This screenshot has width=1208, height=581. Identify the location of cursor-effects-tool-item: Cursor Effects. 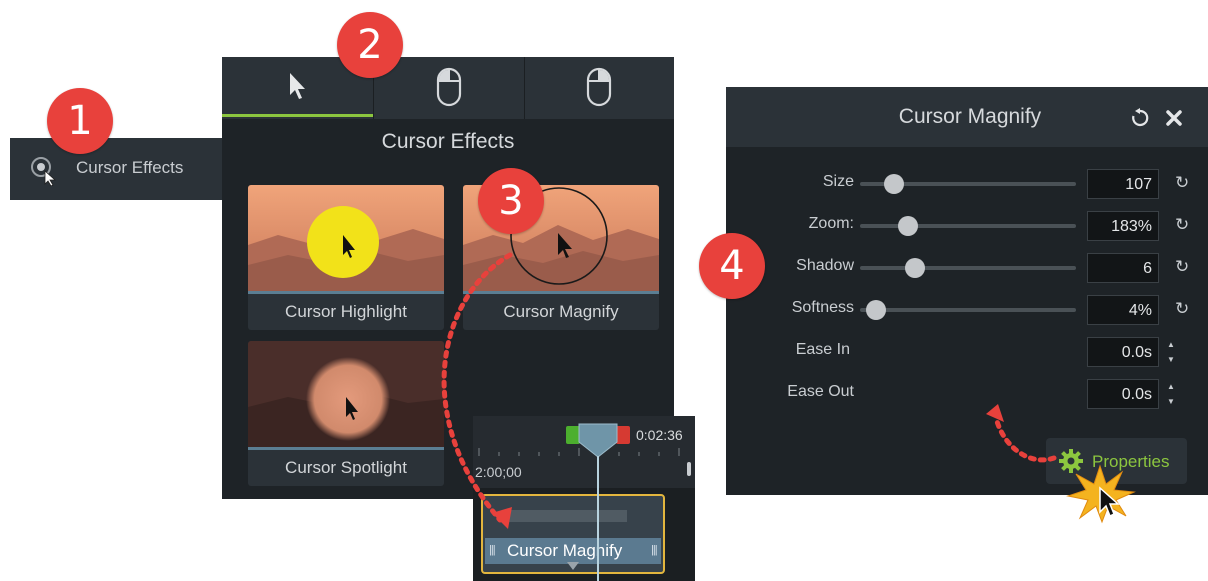
(117, 169).